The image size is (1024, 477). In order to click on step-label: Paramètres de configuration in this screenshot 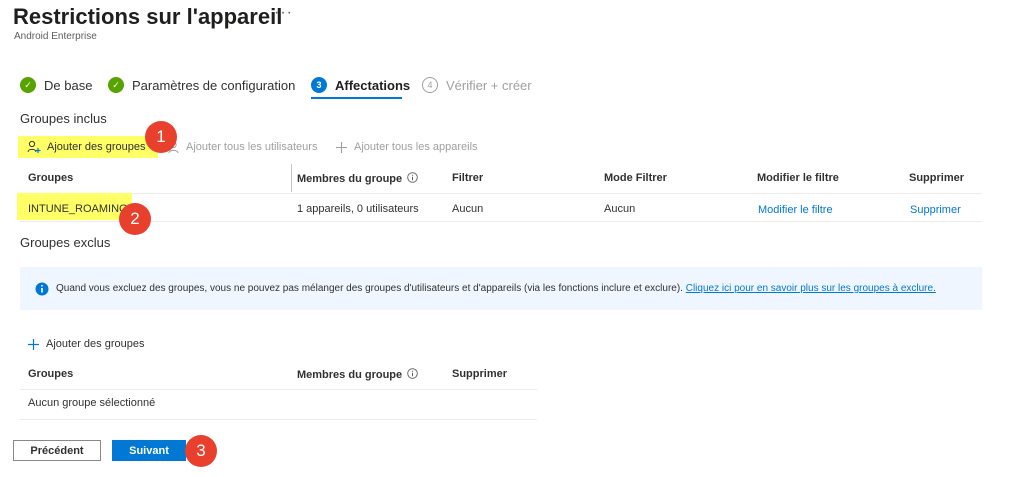, I will do `click(214, 85)`.